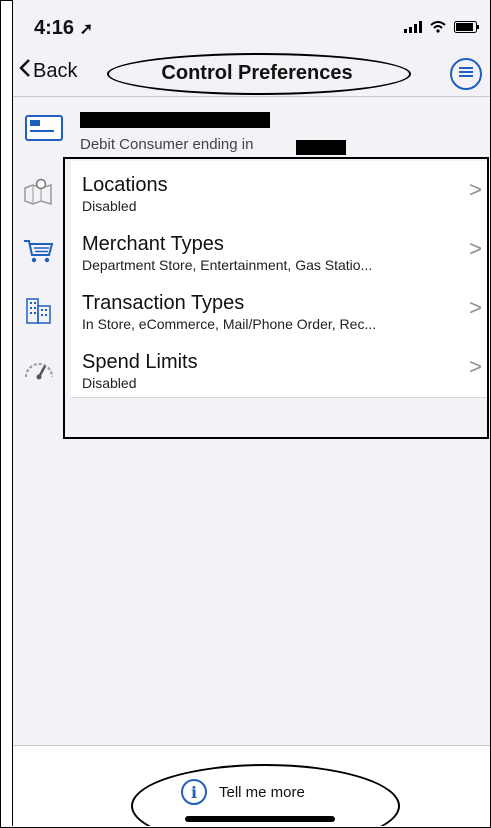 Image resolution: width=491 pixels, height=828 pixels. I want to click on control-cell: Locations Disabled >, so click(280, 191).